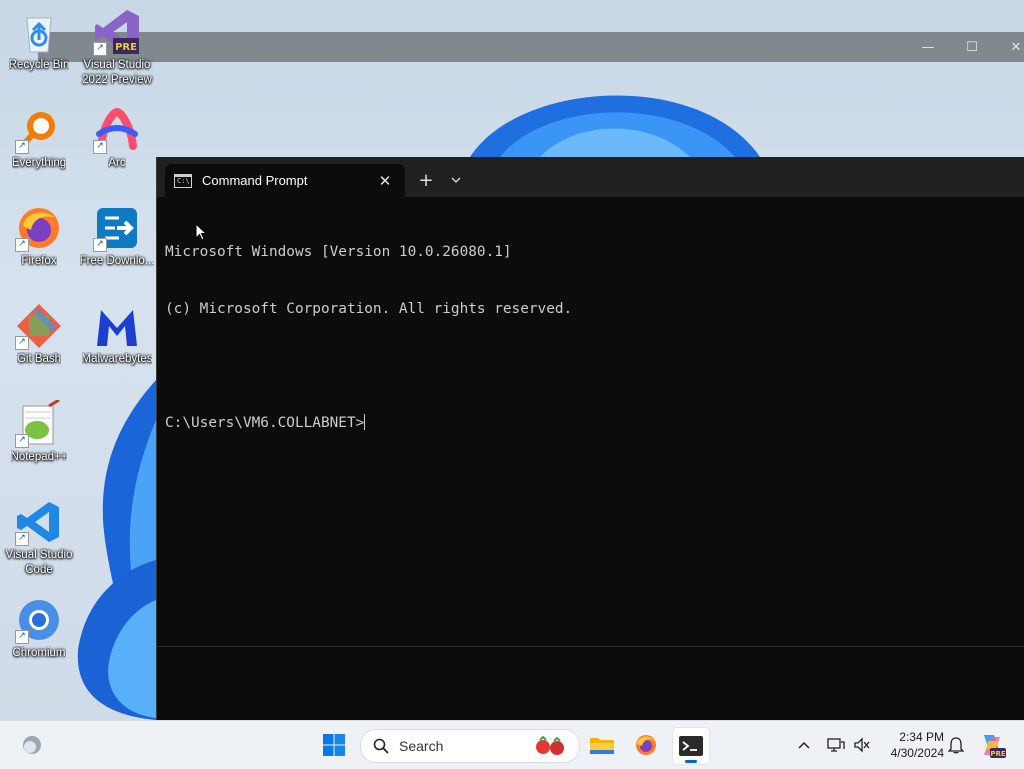 This screenshot has width=1024, height=769. What do you see at coordinates (381, 746) in the screenshot?
I see `search-icon` at bounding box center [381, 746].